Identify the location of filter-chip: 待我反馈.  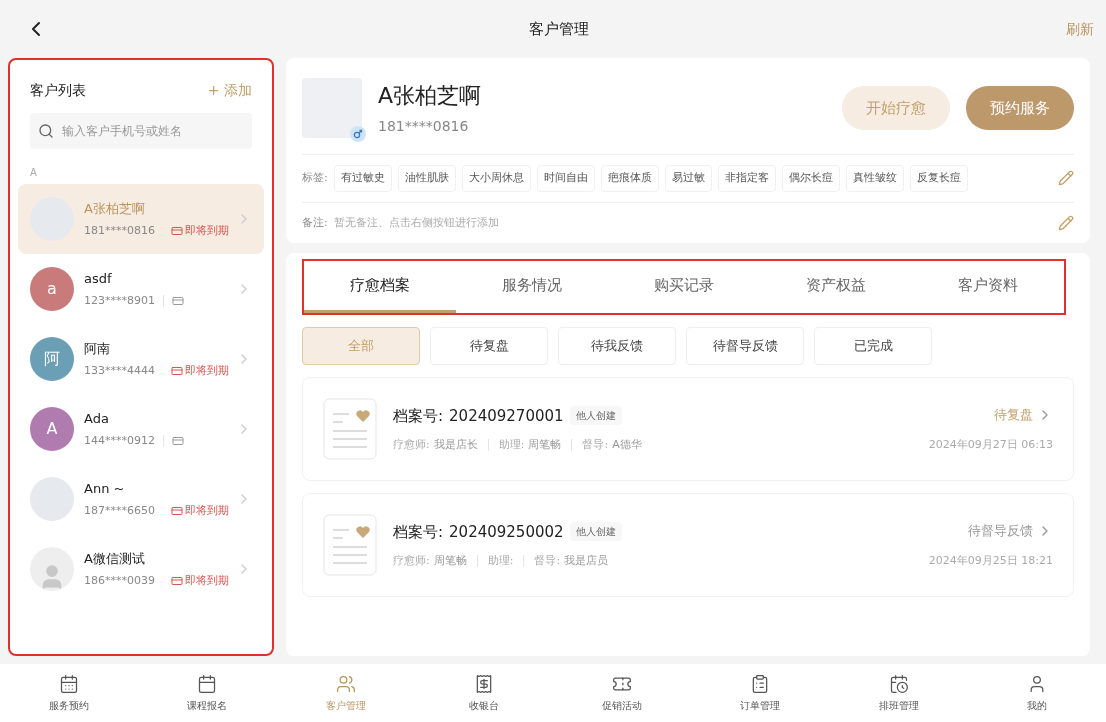
(617, 346).